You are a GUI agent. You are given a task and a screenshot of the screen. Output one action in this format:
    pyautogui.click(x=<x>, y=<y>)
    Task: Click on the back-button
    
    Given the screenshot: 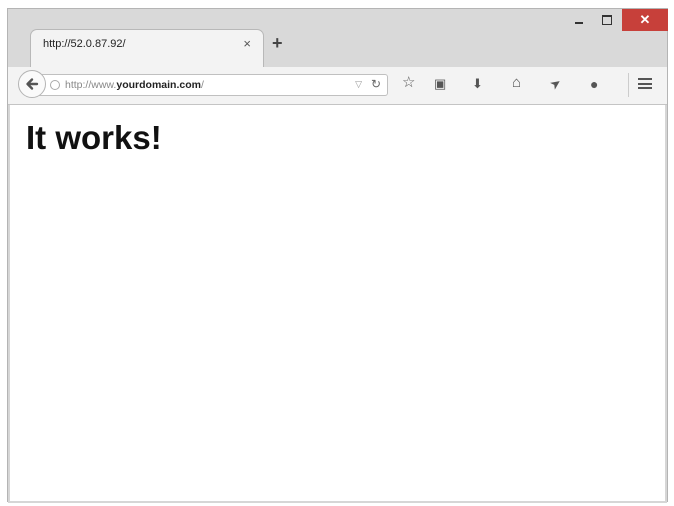 What is the action you would take?
    pyautogui.click(x=32, y=84)
    